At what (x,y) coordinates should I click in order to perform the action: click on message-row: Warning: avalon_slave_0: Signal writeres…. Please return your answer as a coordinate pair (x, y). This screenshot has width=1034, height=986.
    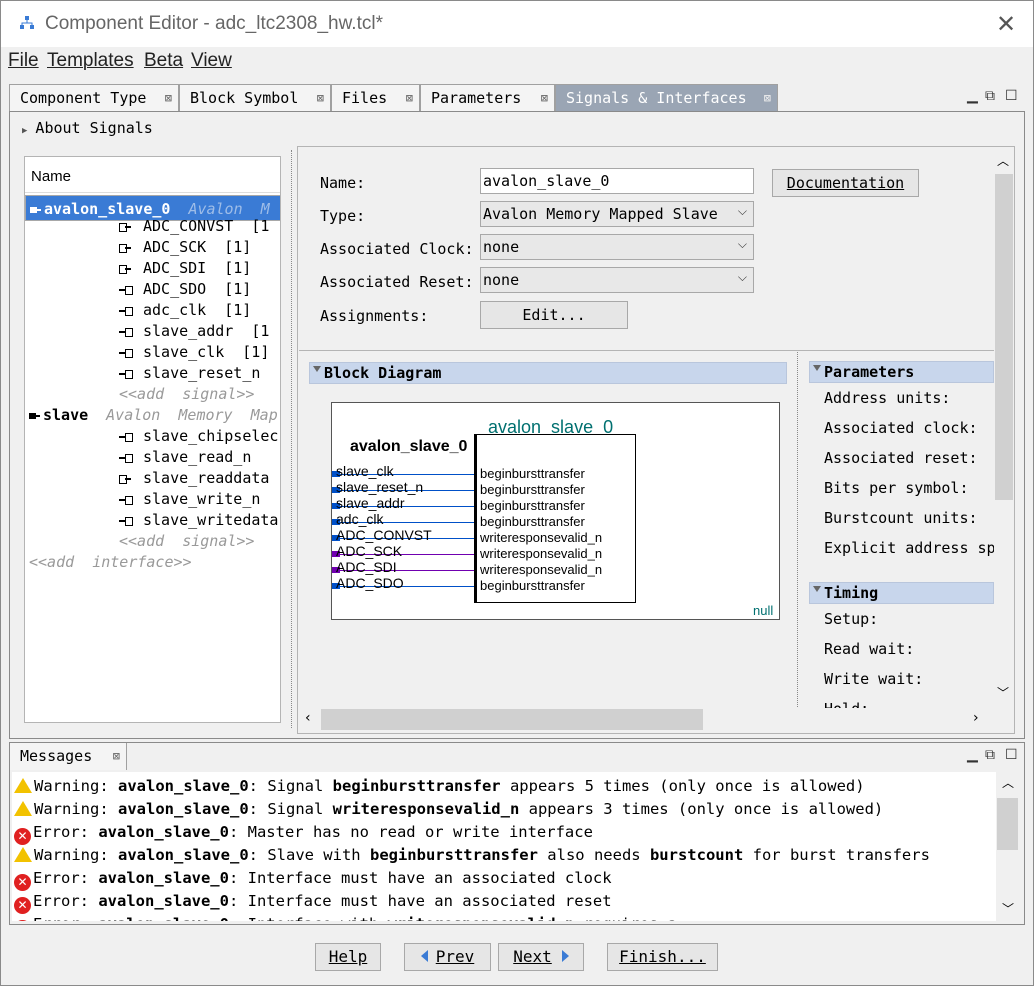
    Looking at the image, I should click on (448, 809).